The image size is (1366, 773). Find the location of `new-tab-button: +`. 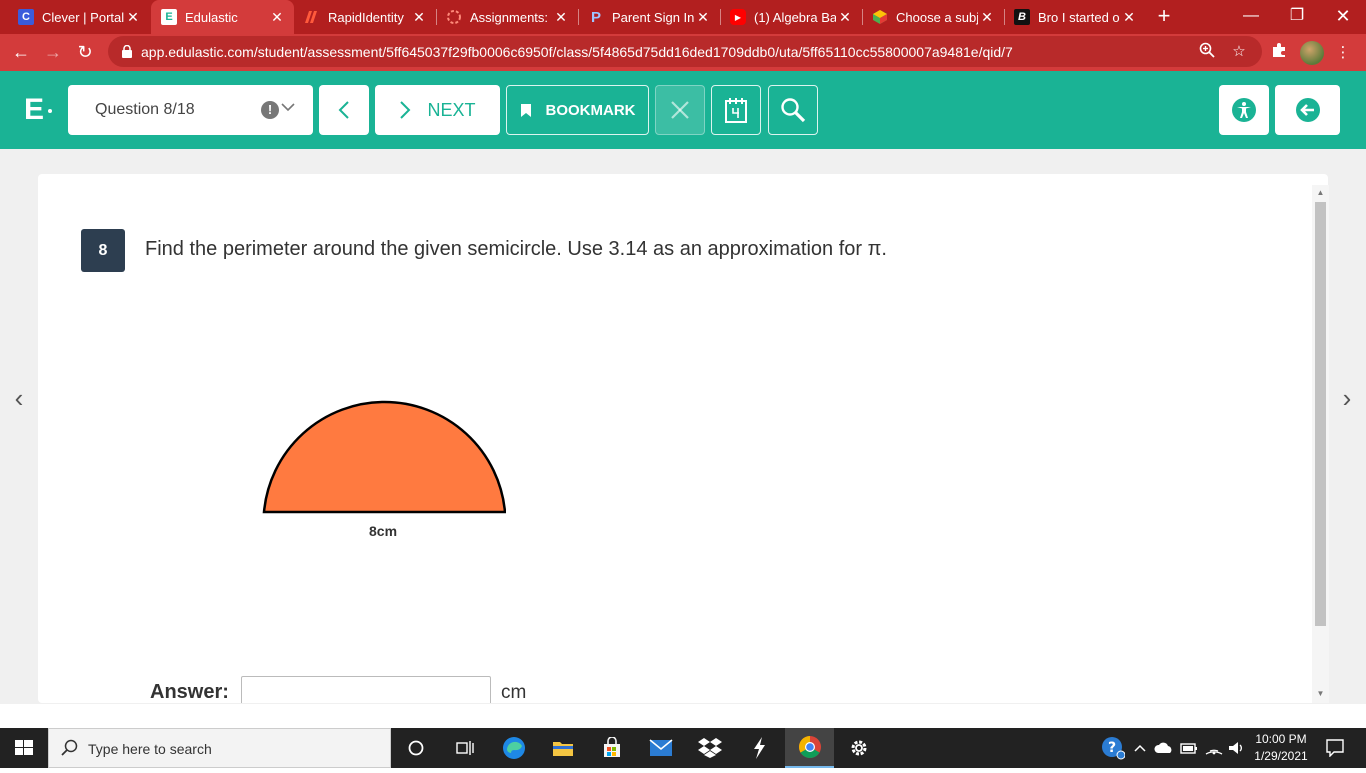

new-tab-button: + is located at coordinates (1164, 17).